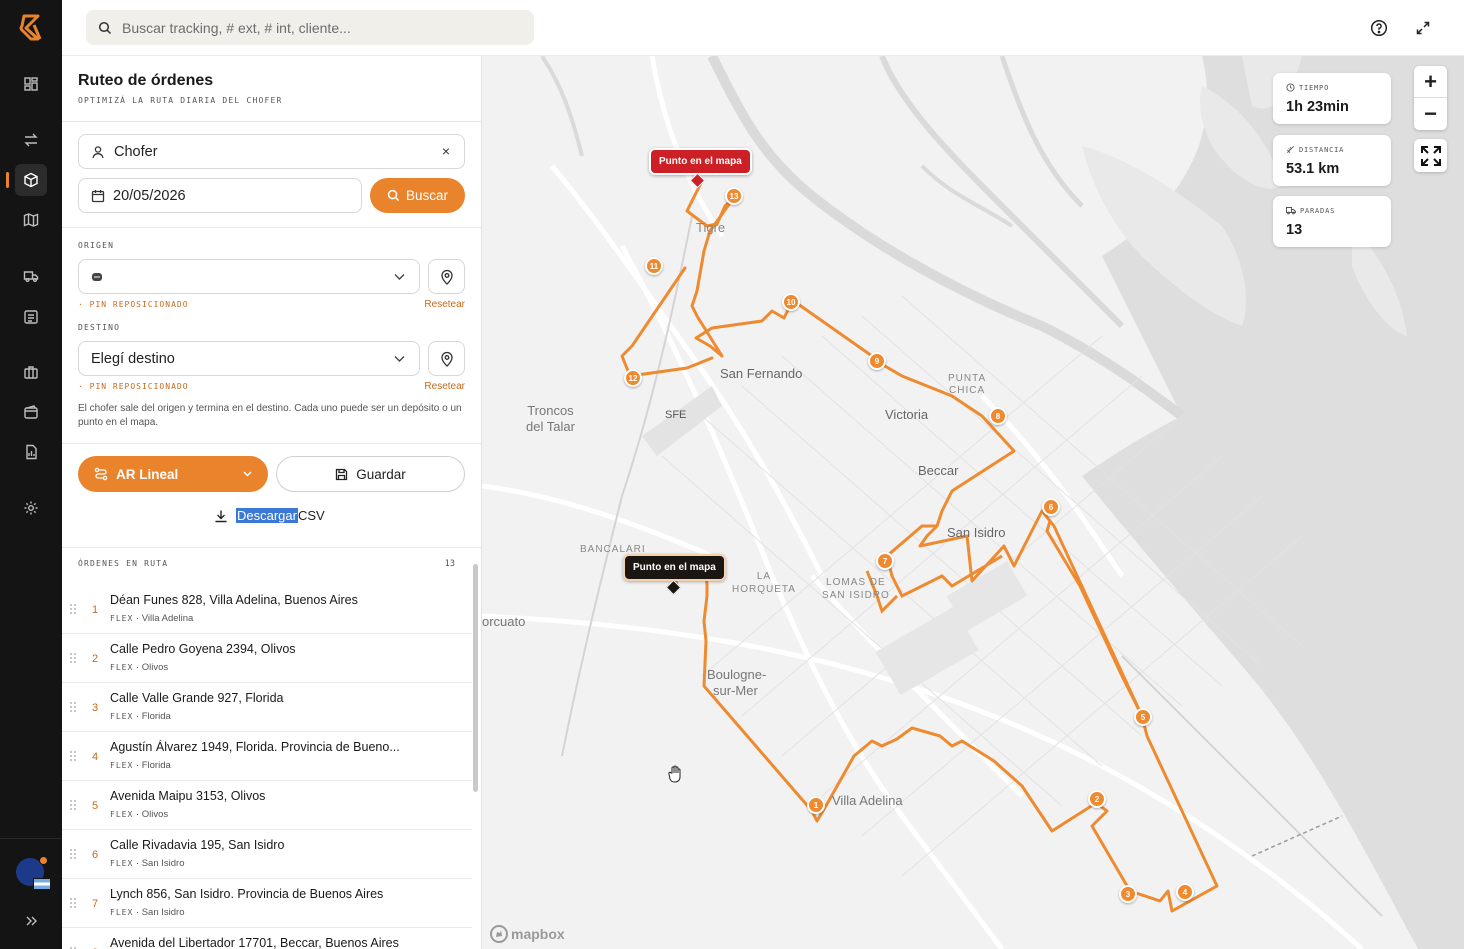 This screenshot has height=949, width=1464. I want to click on origin-label: ORIGEN, so click(96, 245).